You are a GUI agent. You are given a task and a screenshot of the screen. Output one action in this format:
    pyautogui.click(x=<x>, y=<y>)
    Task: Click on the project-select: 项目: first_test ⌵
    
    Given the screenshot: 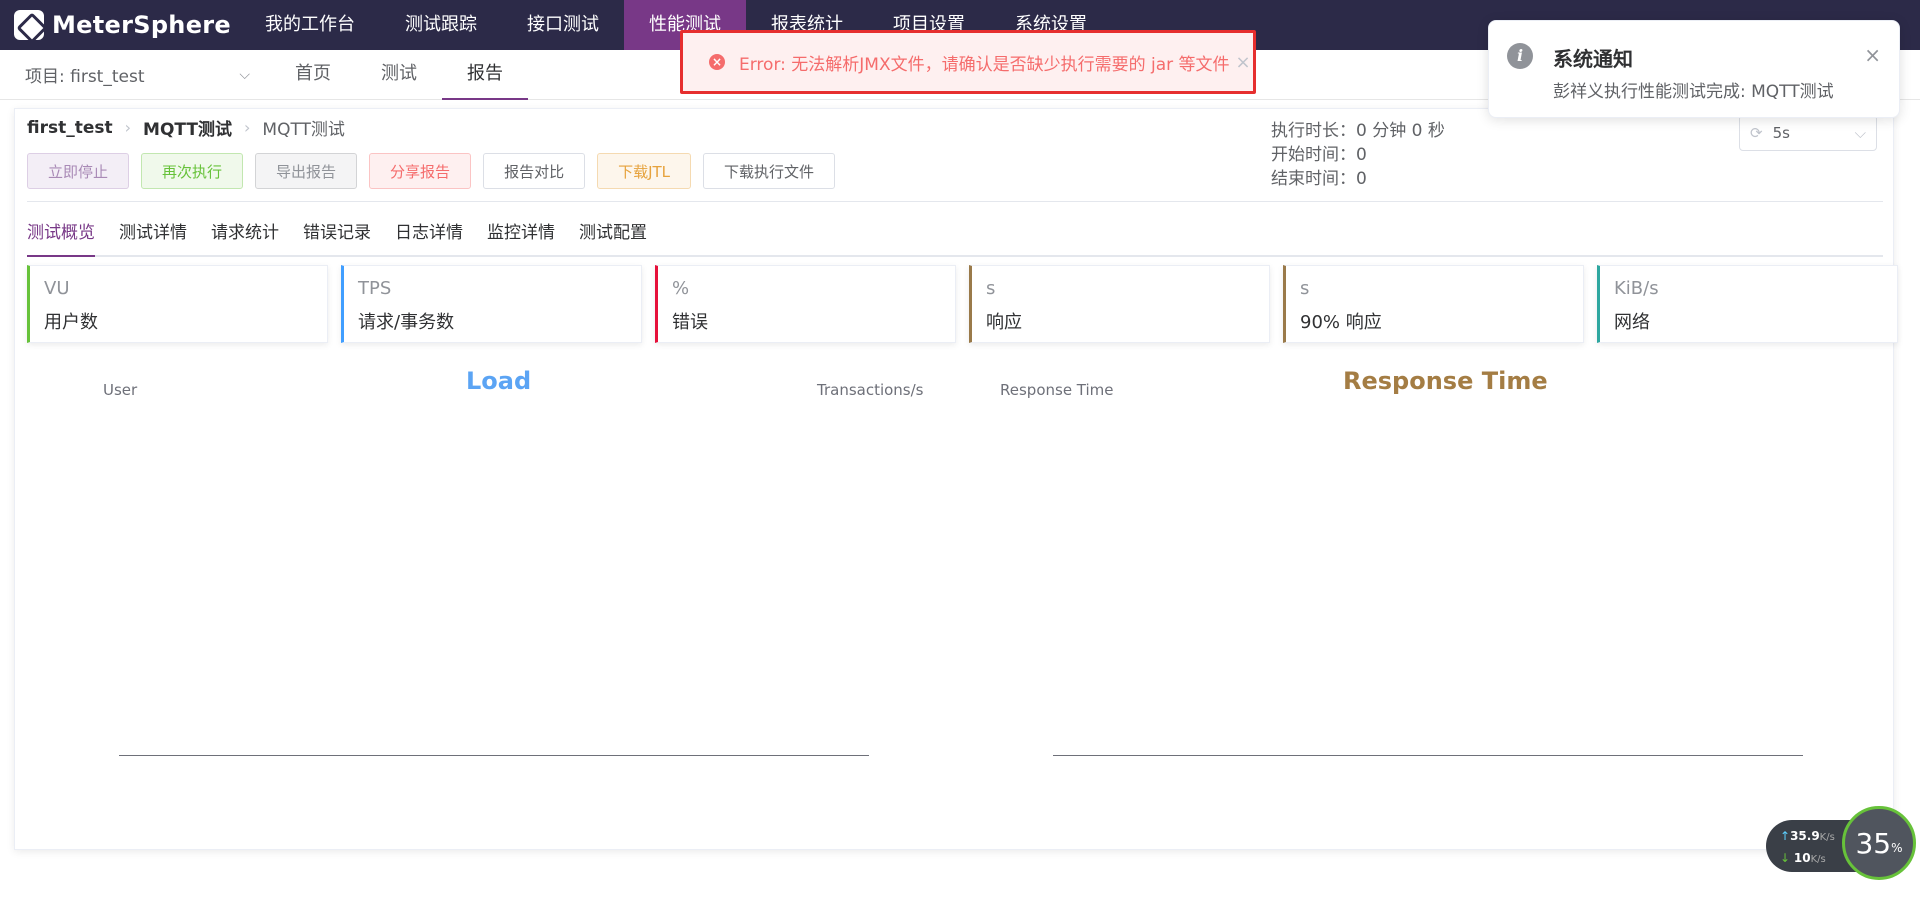 What is the action you would take?
    pyautogui.click(x=135, y=75)
    